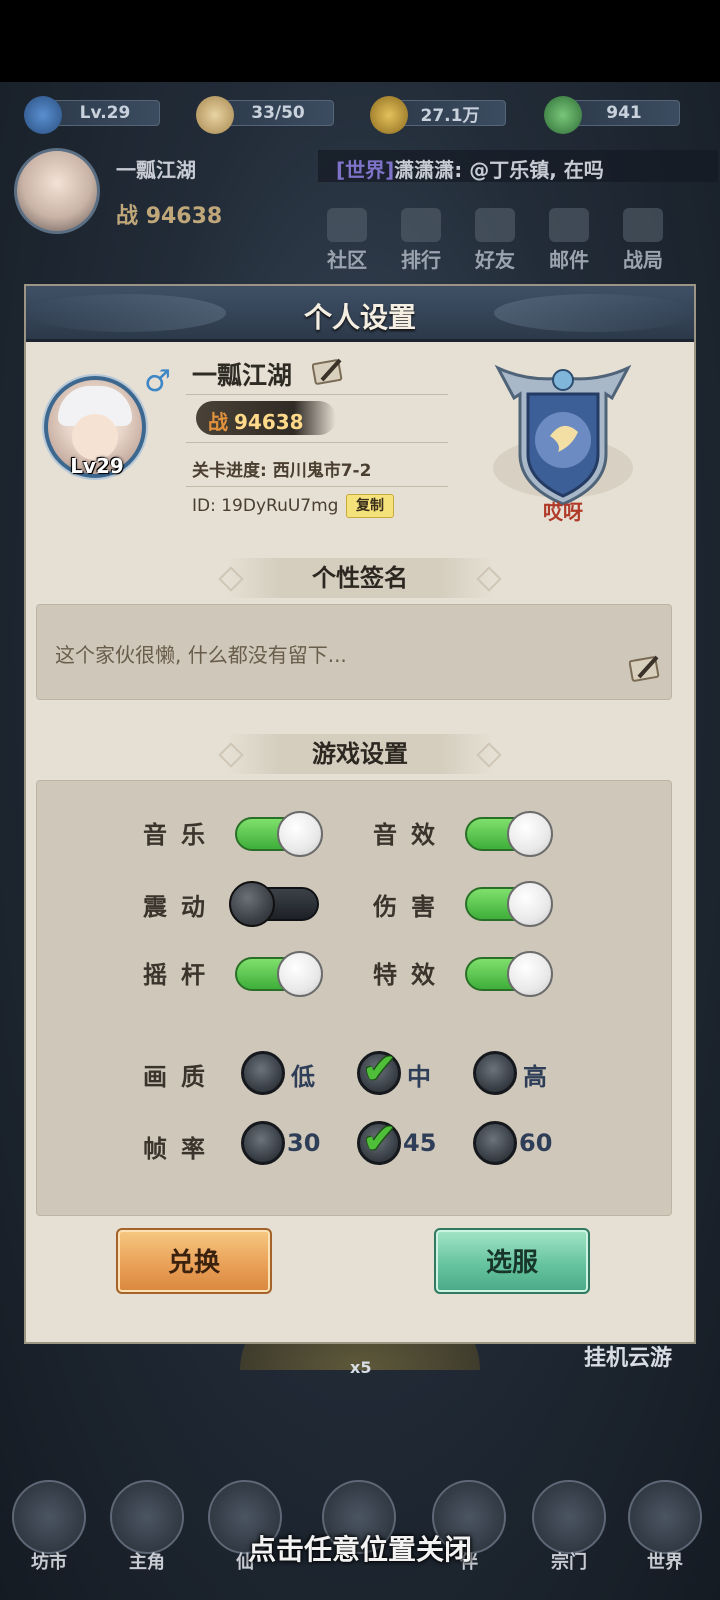 The width and height of the screenshot is (720, 1600). I want to click on menu-battle: 战局, so click(643, 240).